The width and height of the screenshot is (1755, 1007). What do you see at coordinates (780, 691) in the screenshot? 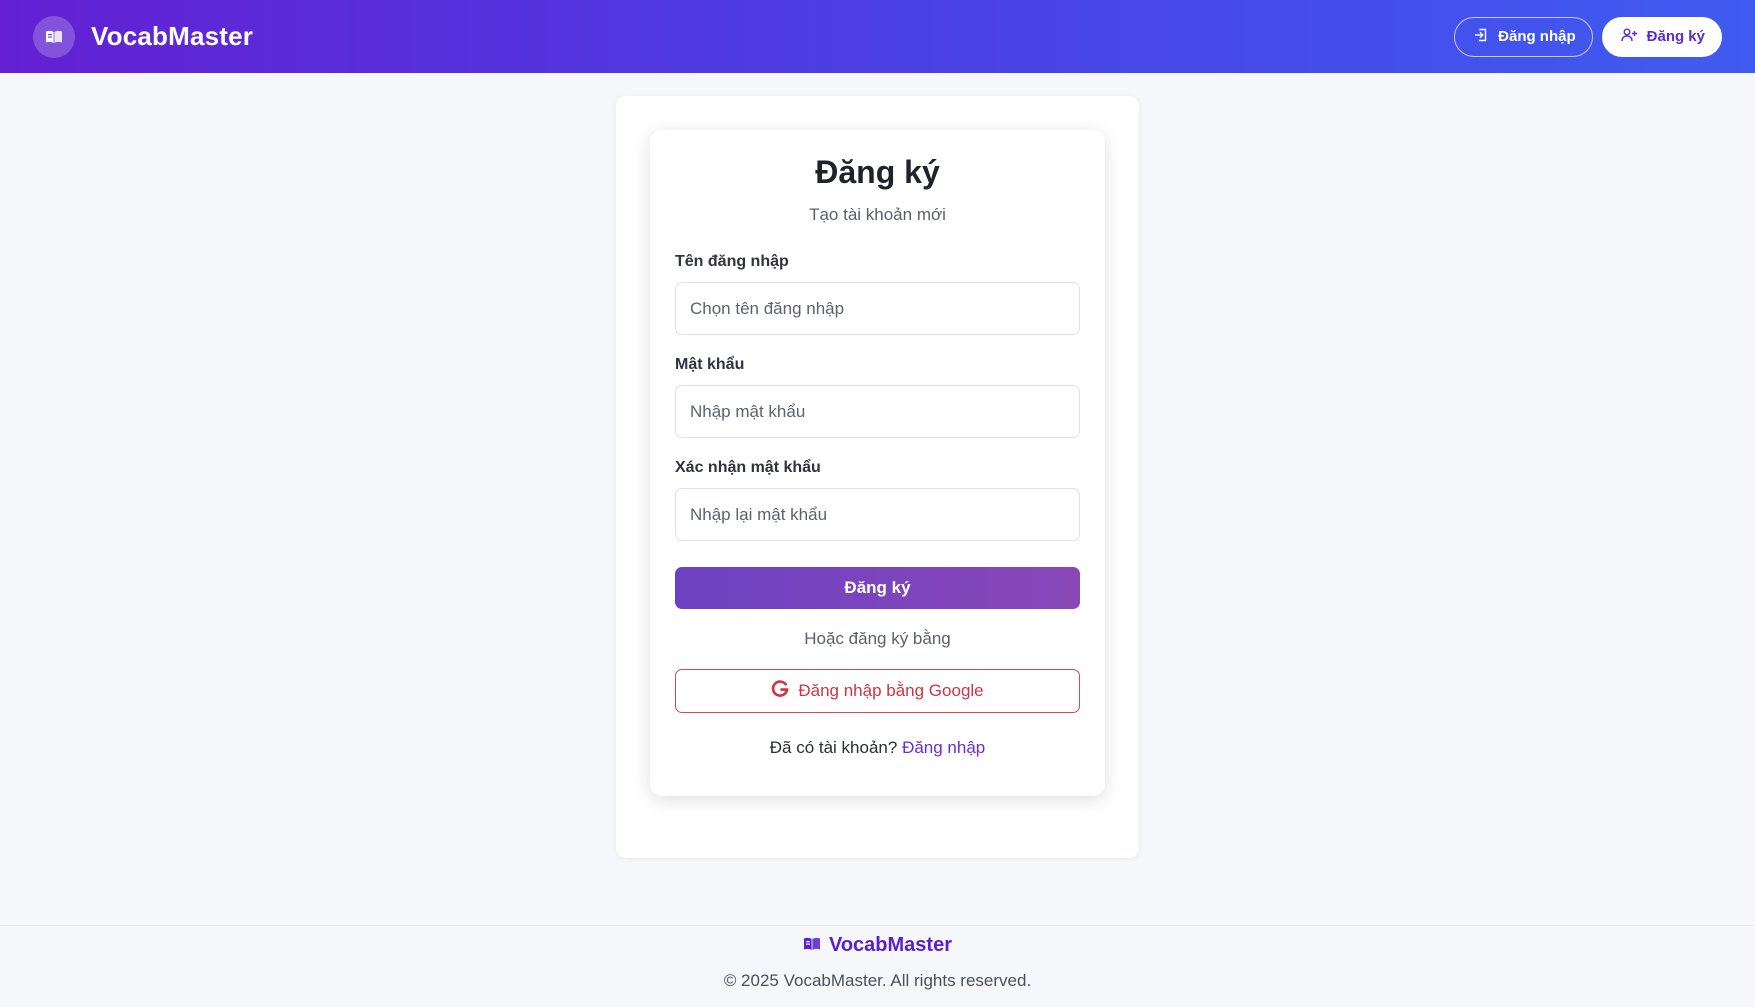
I see `google-icon` at bounding box center [780, 691].